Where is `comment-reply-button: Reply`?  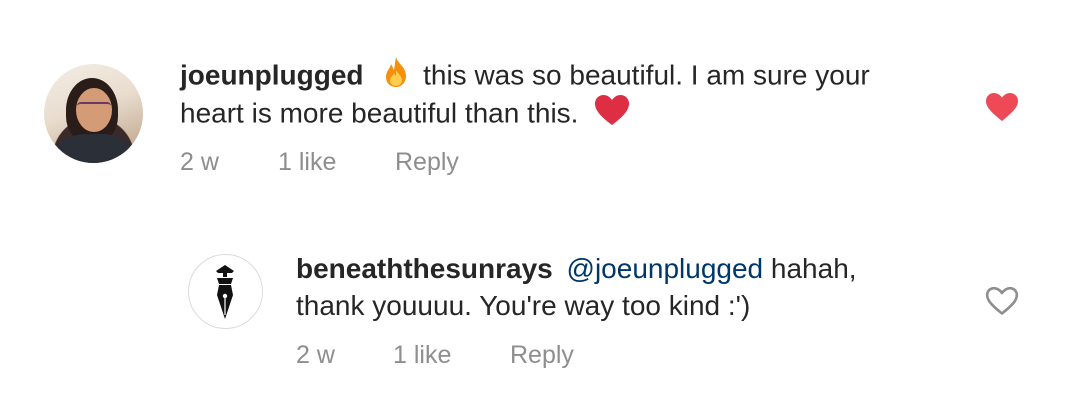 comment-reply-button: Reply is located at coordinates (427, 162).